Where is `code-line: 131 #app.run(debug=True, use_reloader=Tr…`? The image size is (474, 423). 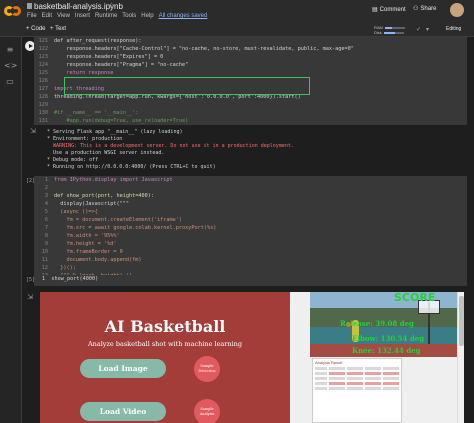 code-line: 131 #app.run(debug=True, use_reloader=Tr… is located at coordinates (113, 121).